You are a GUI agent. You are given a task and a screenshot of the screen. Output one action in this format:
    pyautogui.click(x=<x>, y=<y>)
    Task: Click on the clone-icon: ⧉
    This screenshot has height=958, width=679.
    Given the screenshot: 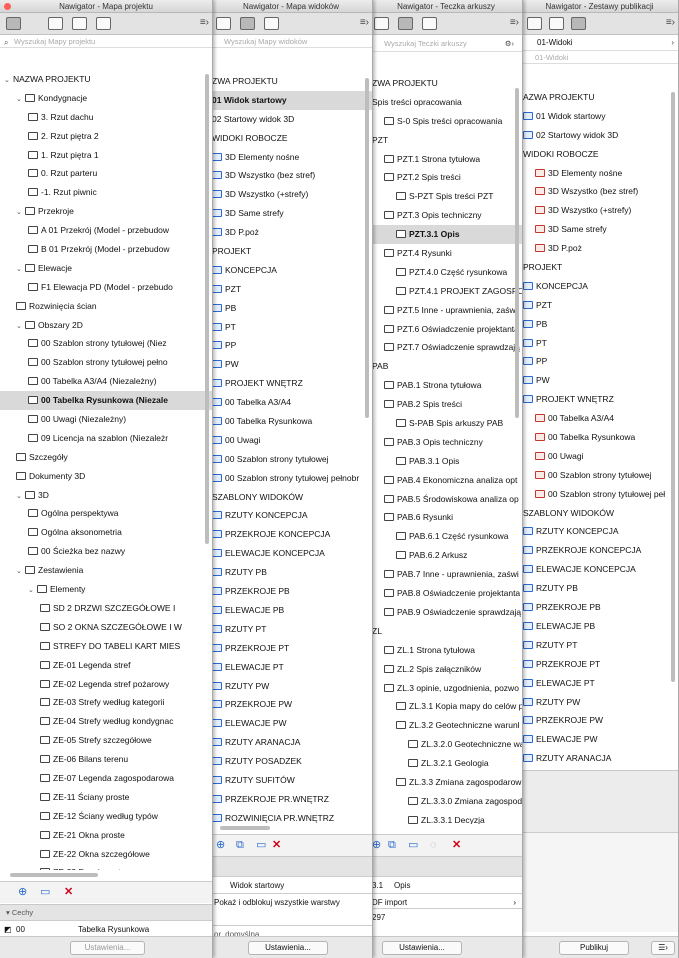 What is the action you would take?
    pyautogui.click(x=392, y=845)
    